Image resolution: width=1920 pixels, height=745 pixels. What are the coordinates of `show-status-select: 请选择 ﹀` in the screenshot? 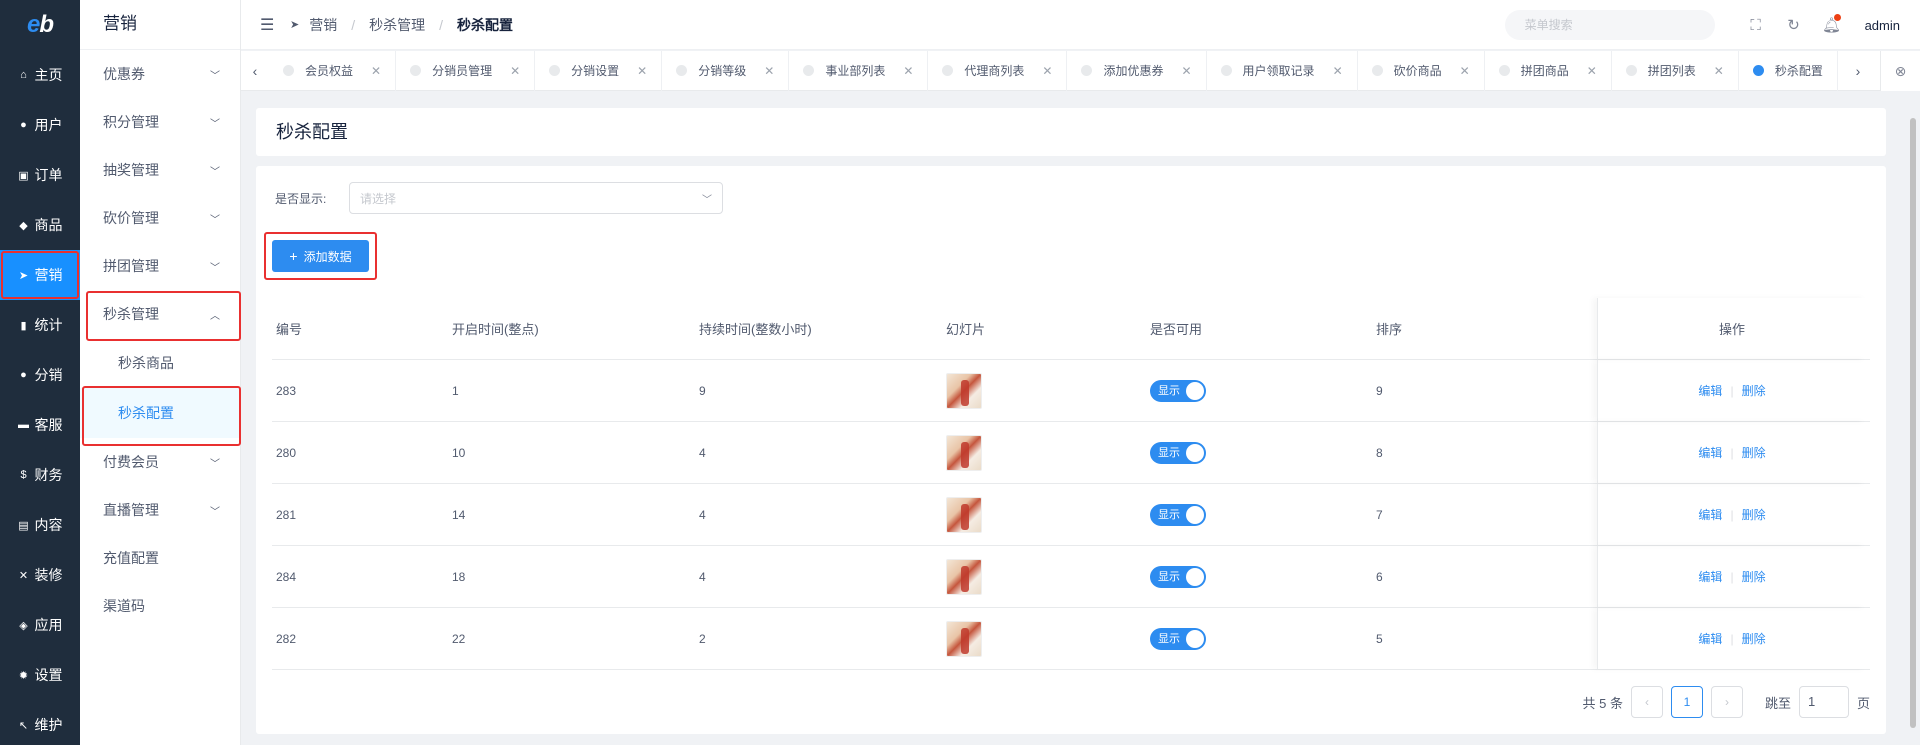 It's located at (536, 198).